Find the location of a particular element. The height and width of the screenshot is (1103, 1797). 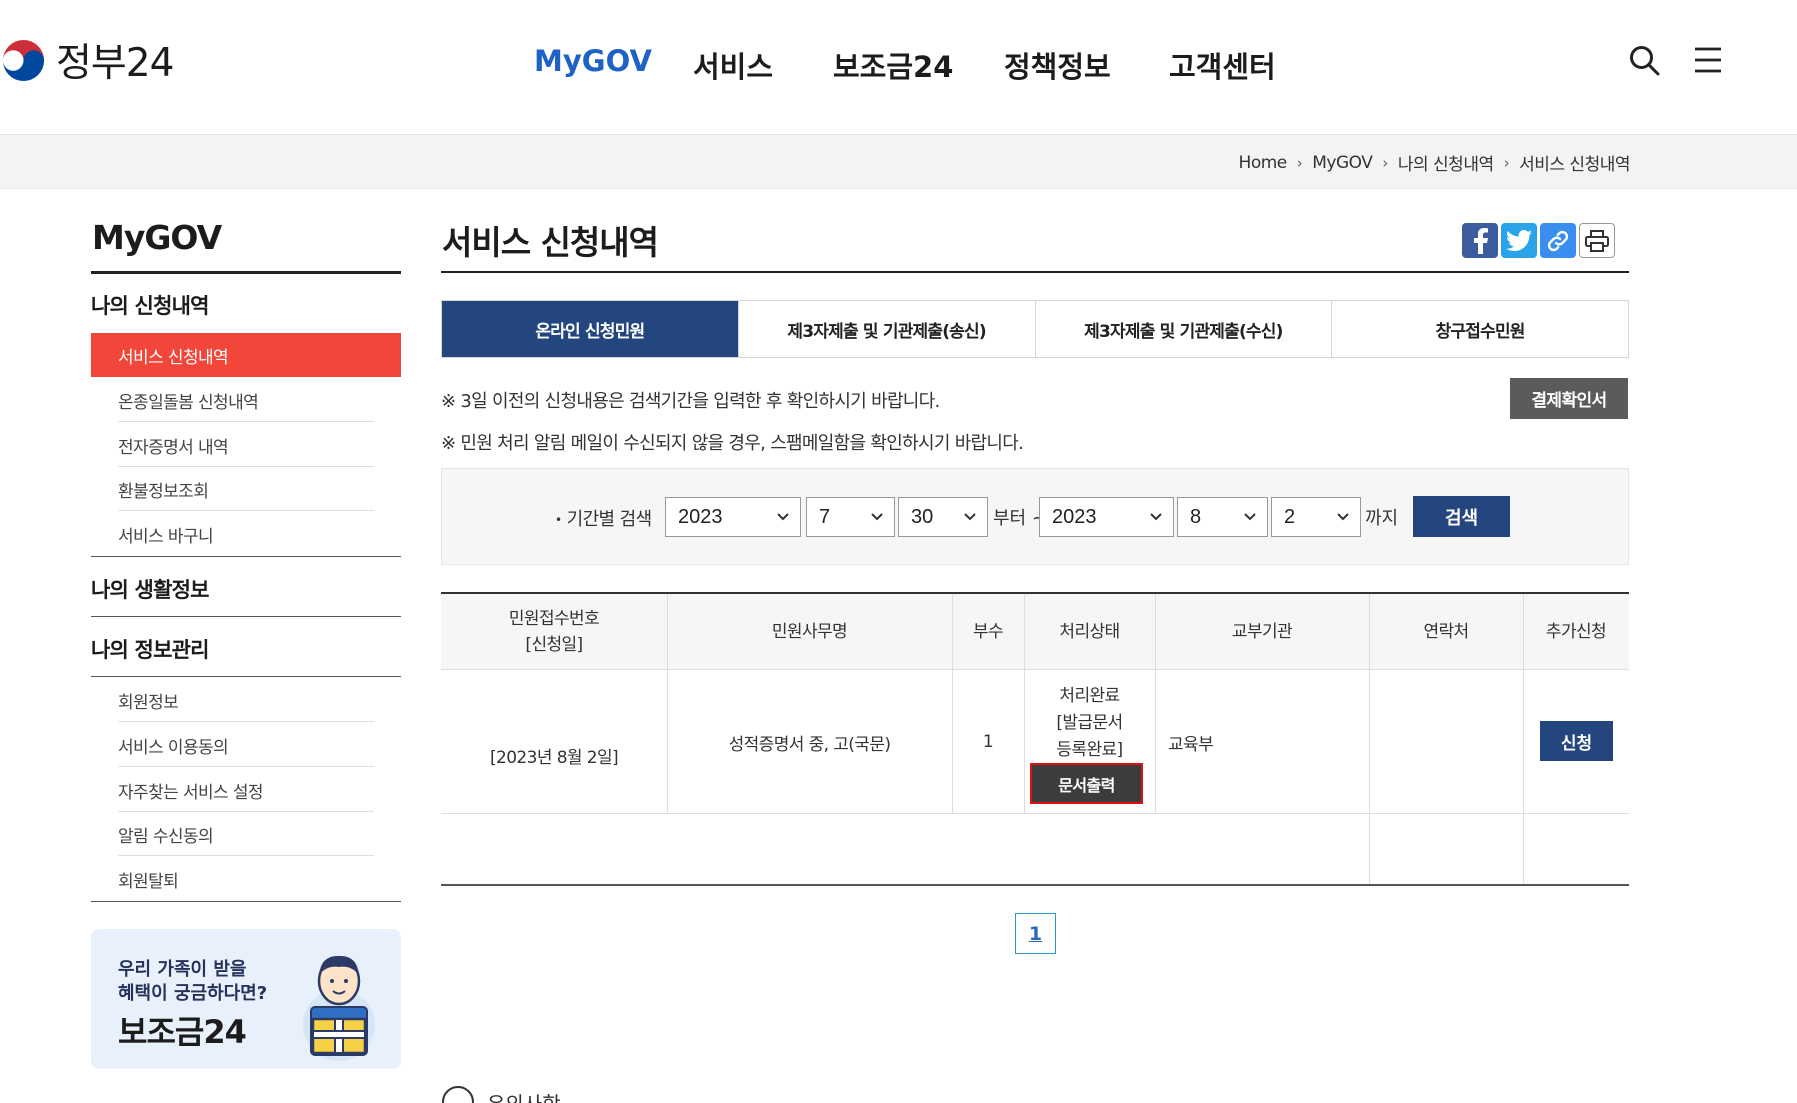

period-search-label-text: 기간별 검색 is located at coordinates (609, 519).